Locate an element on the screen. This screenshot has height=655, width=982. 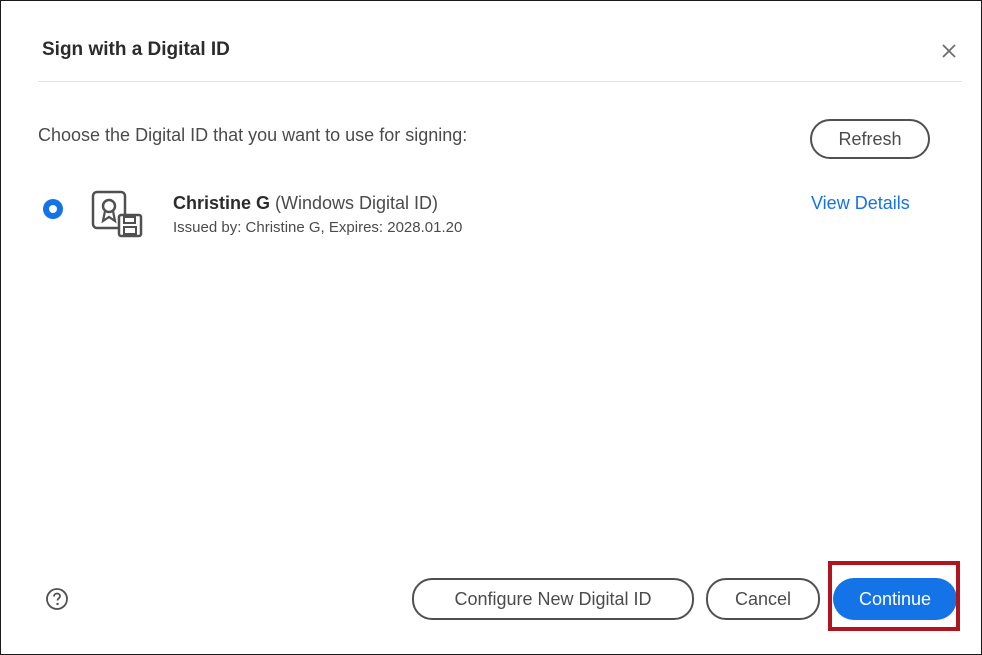
certificate-icon is located at coordinates (117, 214).